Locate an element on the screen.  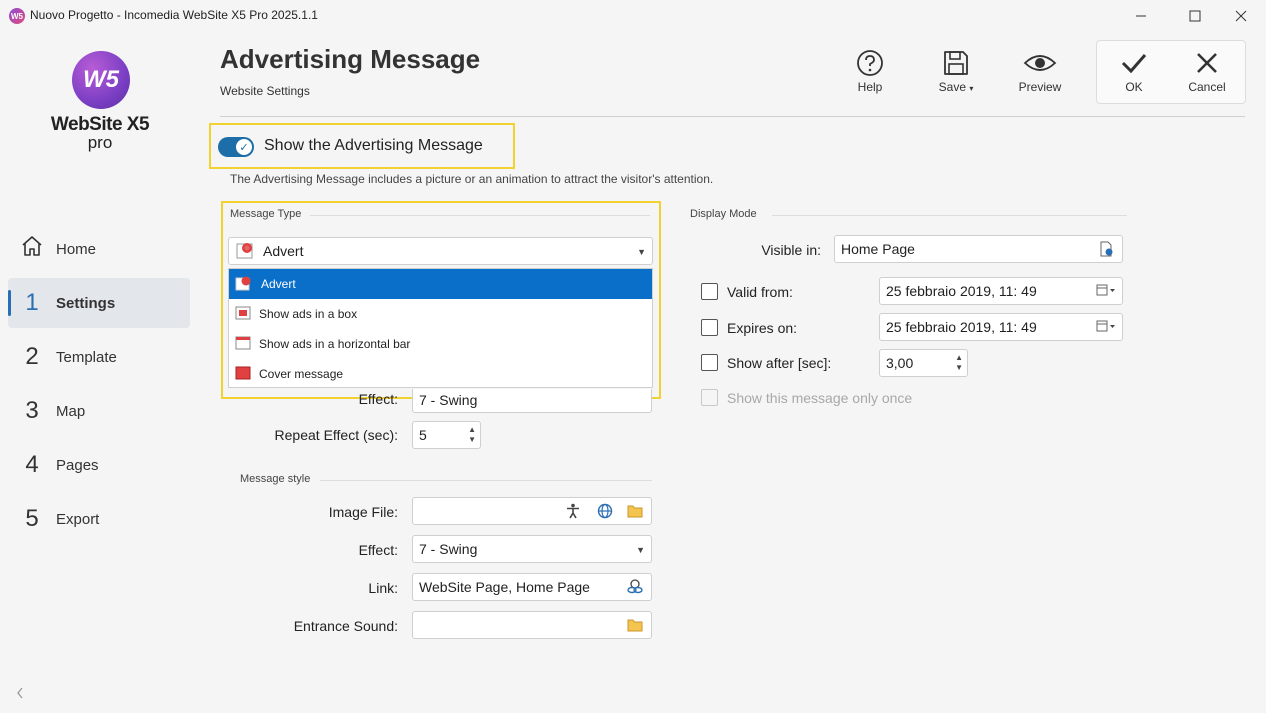
expires-on-checkbox is located at coordinates (709, 327).